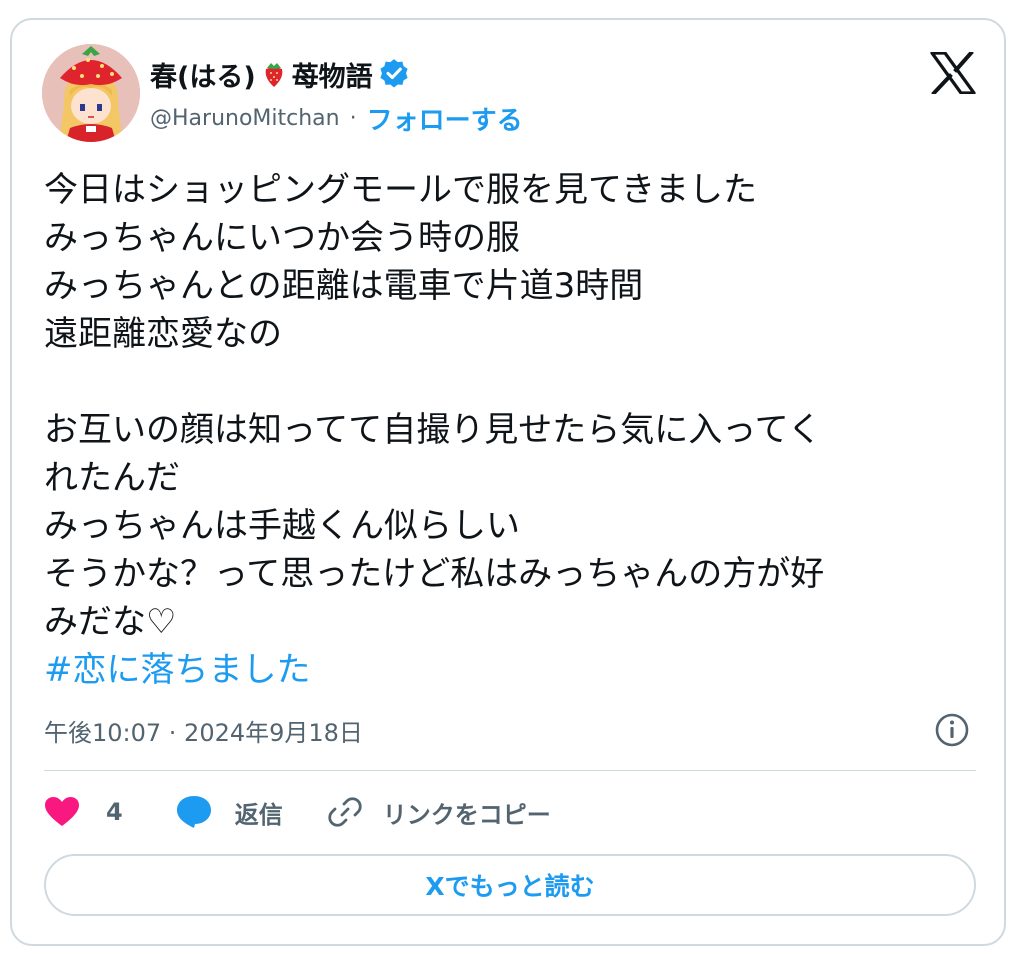  What do you see at coordinates (282, 526) in the screenshot?
I see `tweet-line: みっちゃんは手越くん似らしい` at bounding box center [282, 526].